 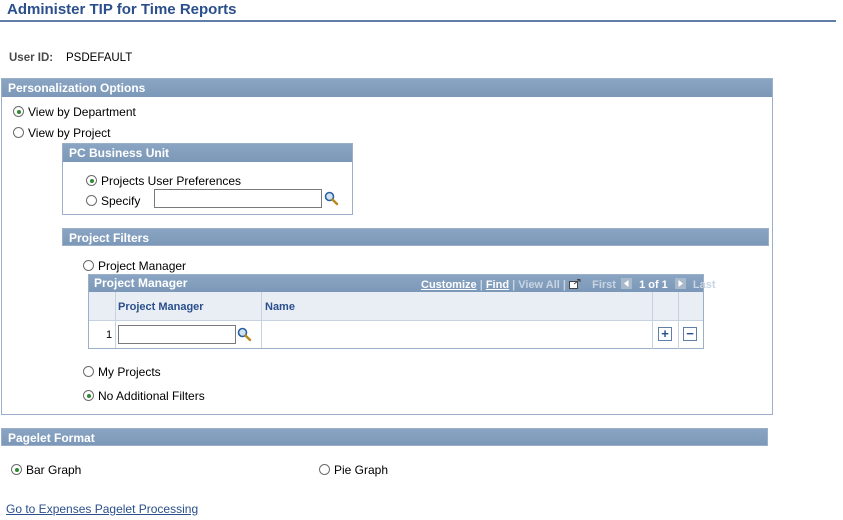 I want to click on pie-graph-option: Pie Graph, so click(x=353, y=469).